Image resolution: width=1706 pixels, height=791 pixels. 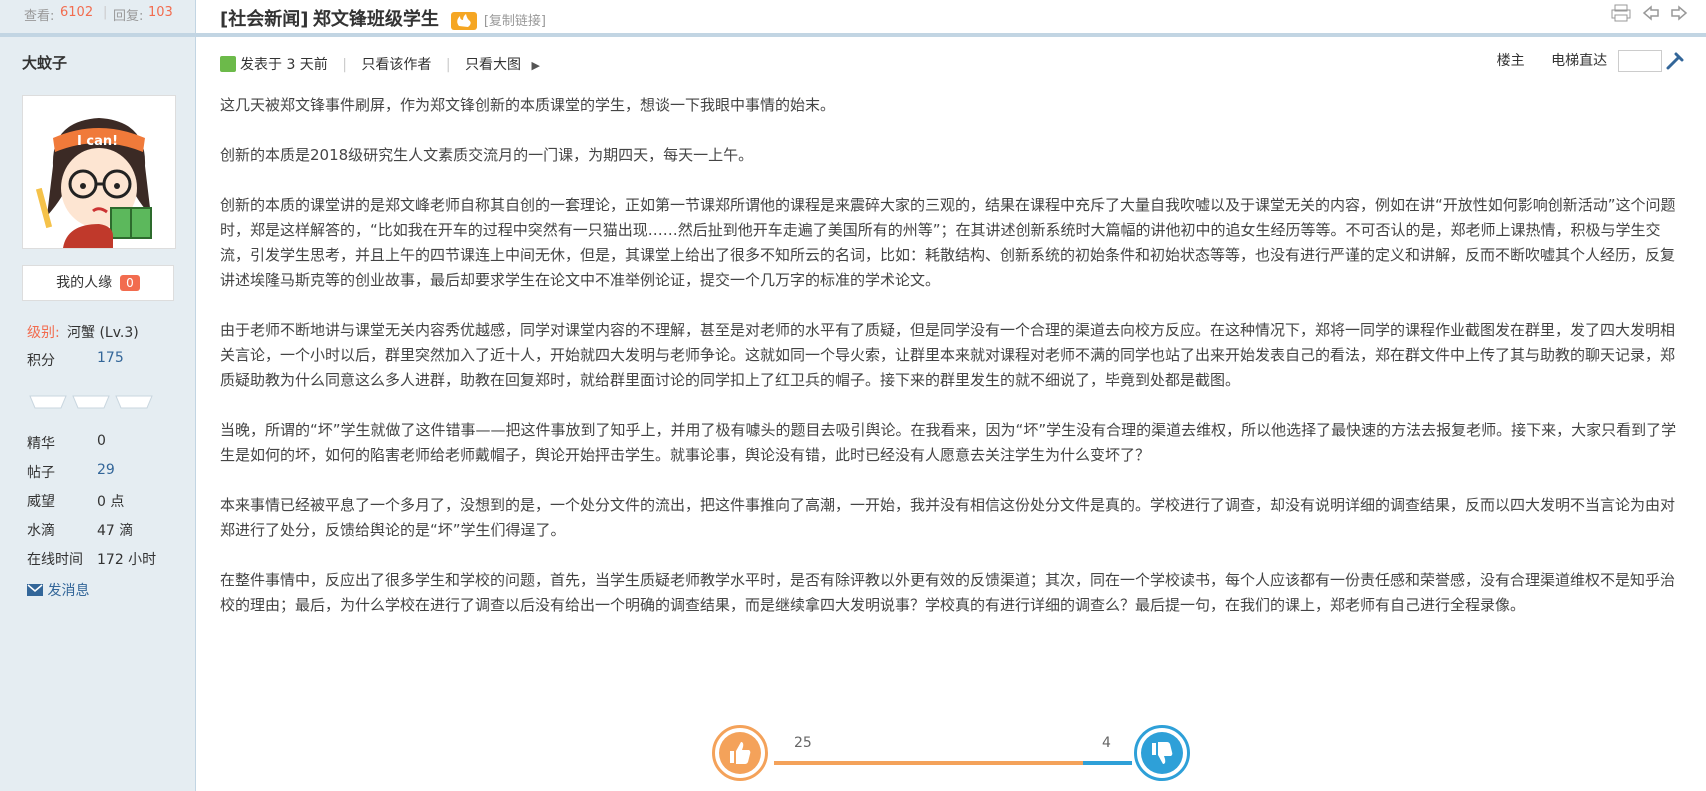 What do you see at coordinates (41, 502) in the screenshot?
I see `prestige-label: 威望` at bounding box center [41, 502].